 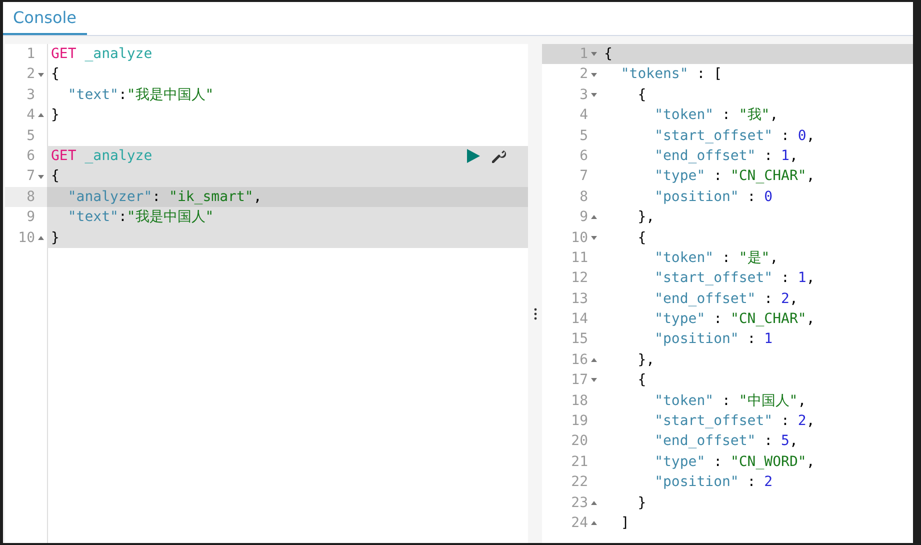 I want to click on line-number: 17, so click(x=579, y=380).